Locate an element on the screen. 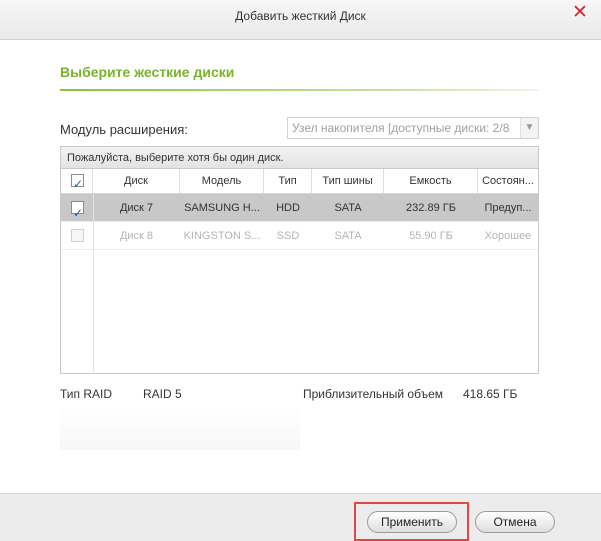  select-all-checkbox is located at coordinates (77, 182).